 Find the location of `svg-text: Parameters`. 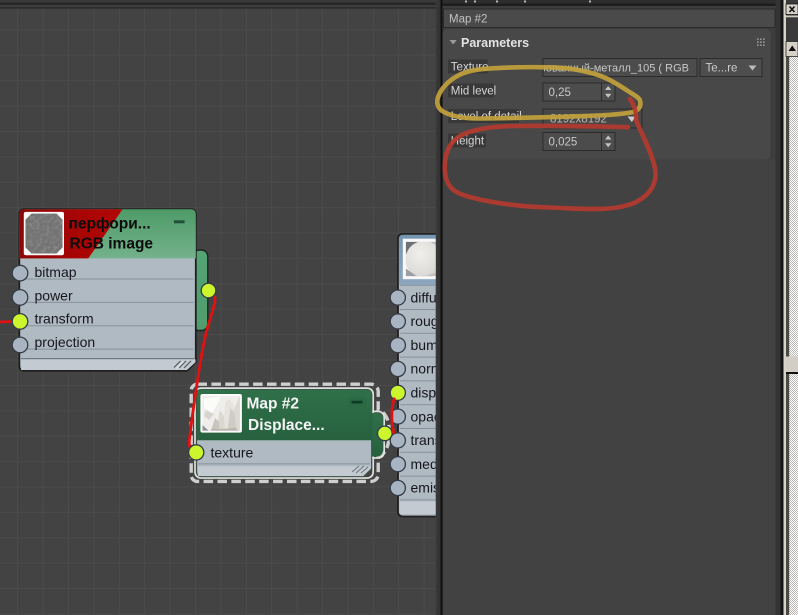

svg-text: Parameters is located at coordinates (495, 43).